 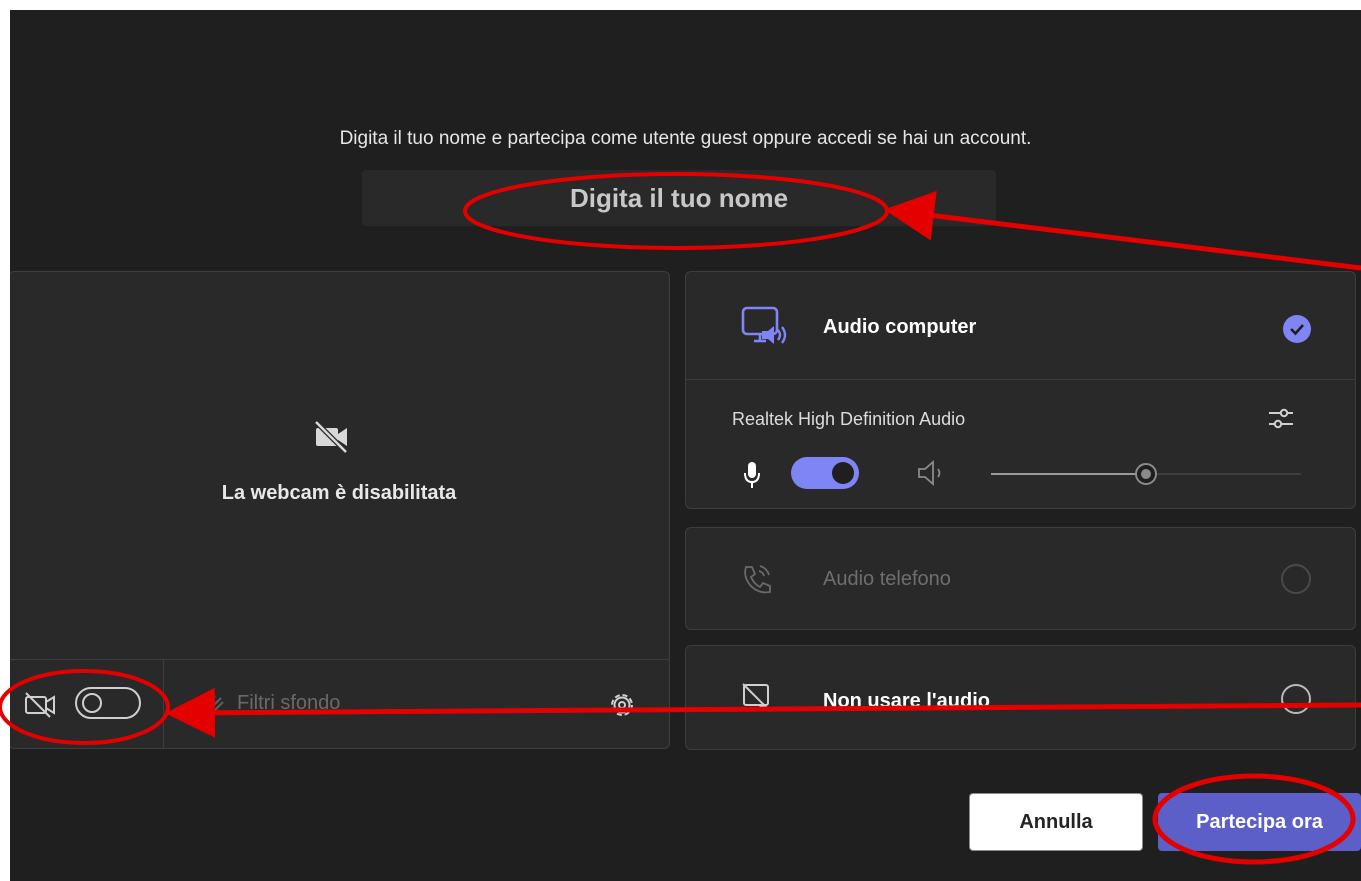 I want to click on speaker-volume-slider, so click(x=1146, y=474).